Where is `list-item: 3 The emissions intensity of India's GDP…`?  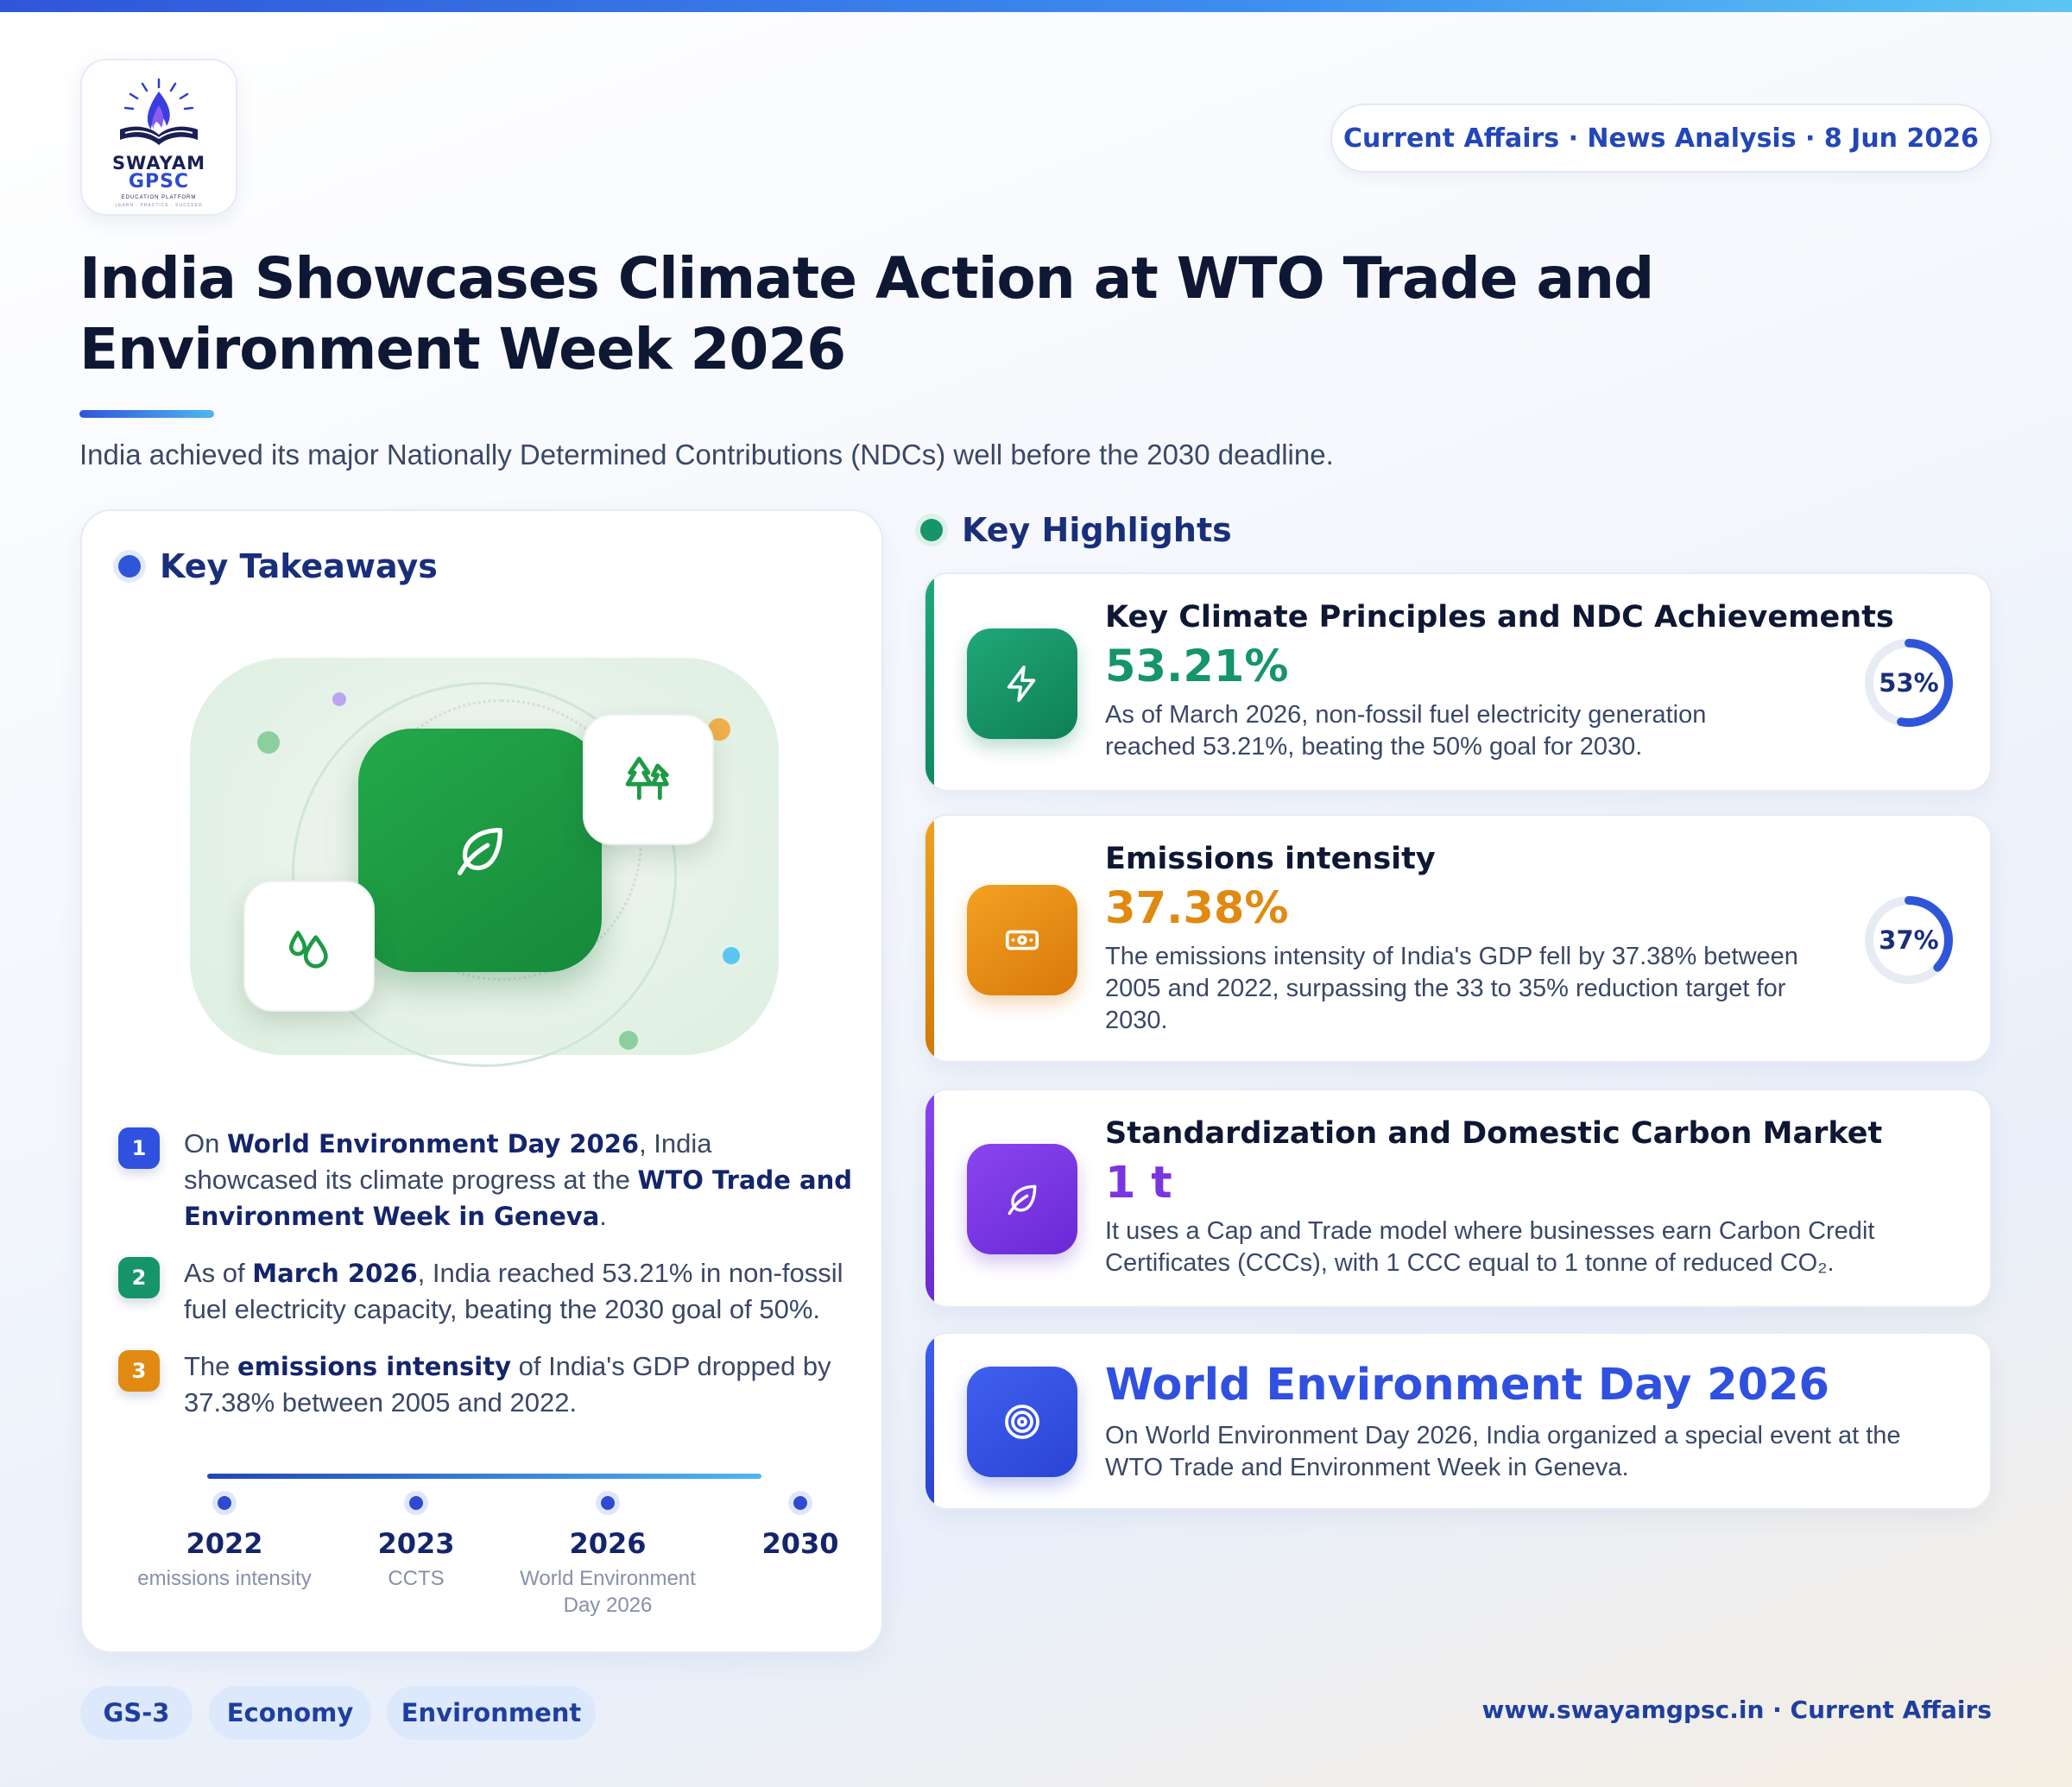 list-item: 3 The emissions intensity of India's GDP… is located at coordinates (485, 1385).